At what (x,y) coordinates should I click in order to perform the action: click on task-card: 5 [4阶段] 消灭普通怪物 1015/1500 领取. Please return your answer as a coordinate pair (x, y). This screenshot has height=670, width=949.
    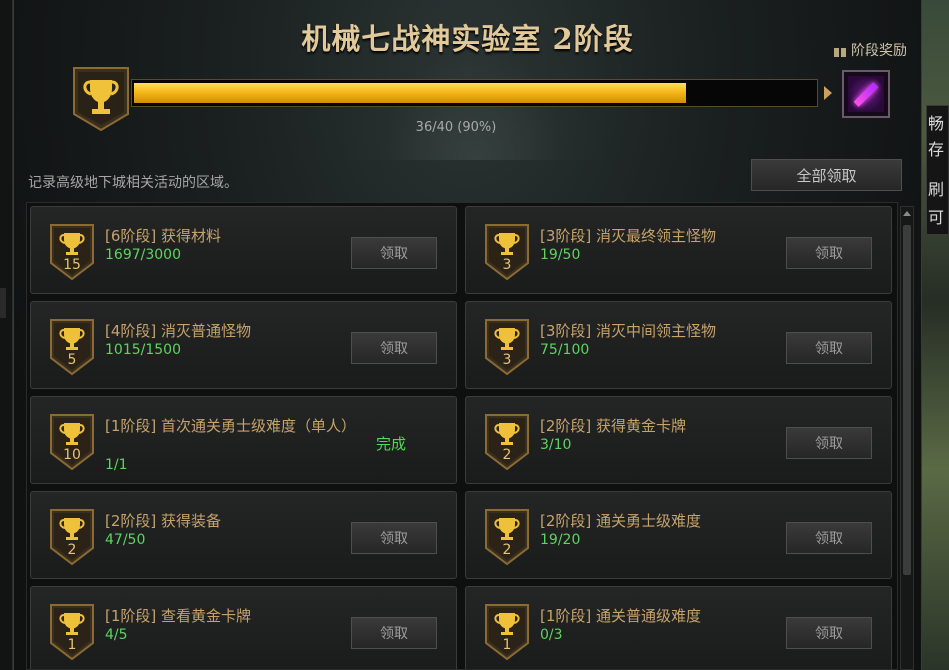
    Looking at the image, I should click on (243, 345).